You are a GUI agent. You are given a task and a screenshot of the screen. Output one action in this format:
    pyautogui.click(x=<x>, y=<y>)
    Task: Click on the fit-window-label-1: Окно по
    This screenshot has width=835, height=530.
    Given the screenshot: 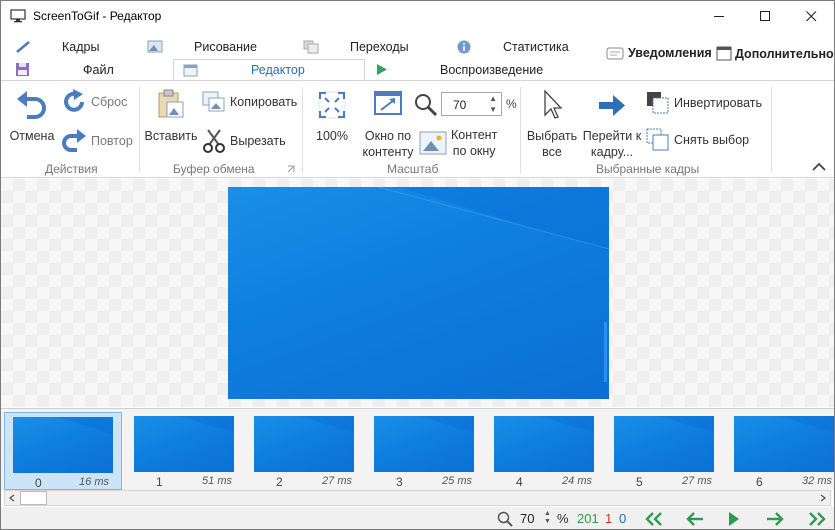 What is the action you would take?
    pyautogui.click(x=388, y=136)
    